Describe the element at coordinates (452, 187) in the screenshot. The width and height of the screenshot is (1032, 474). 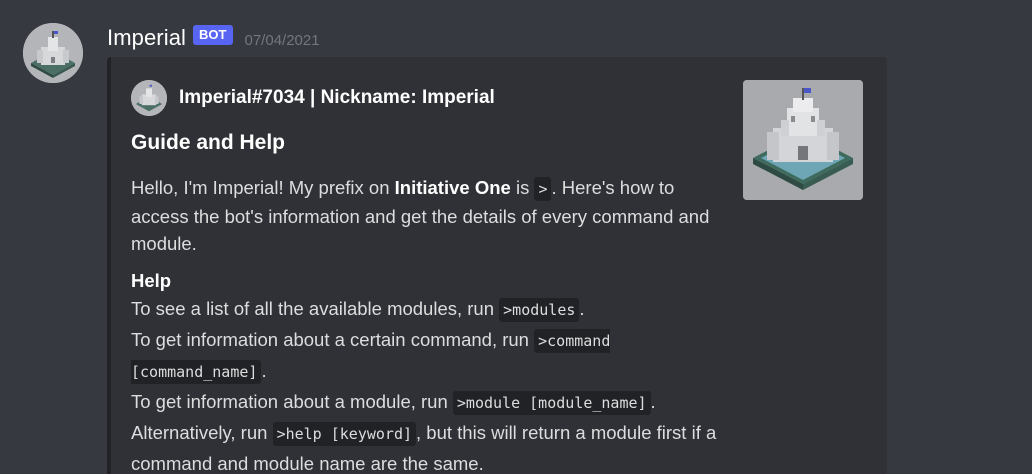
I see `server-name: Initiative One` at that location.